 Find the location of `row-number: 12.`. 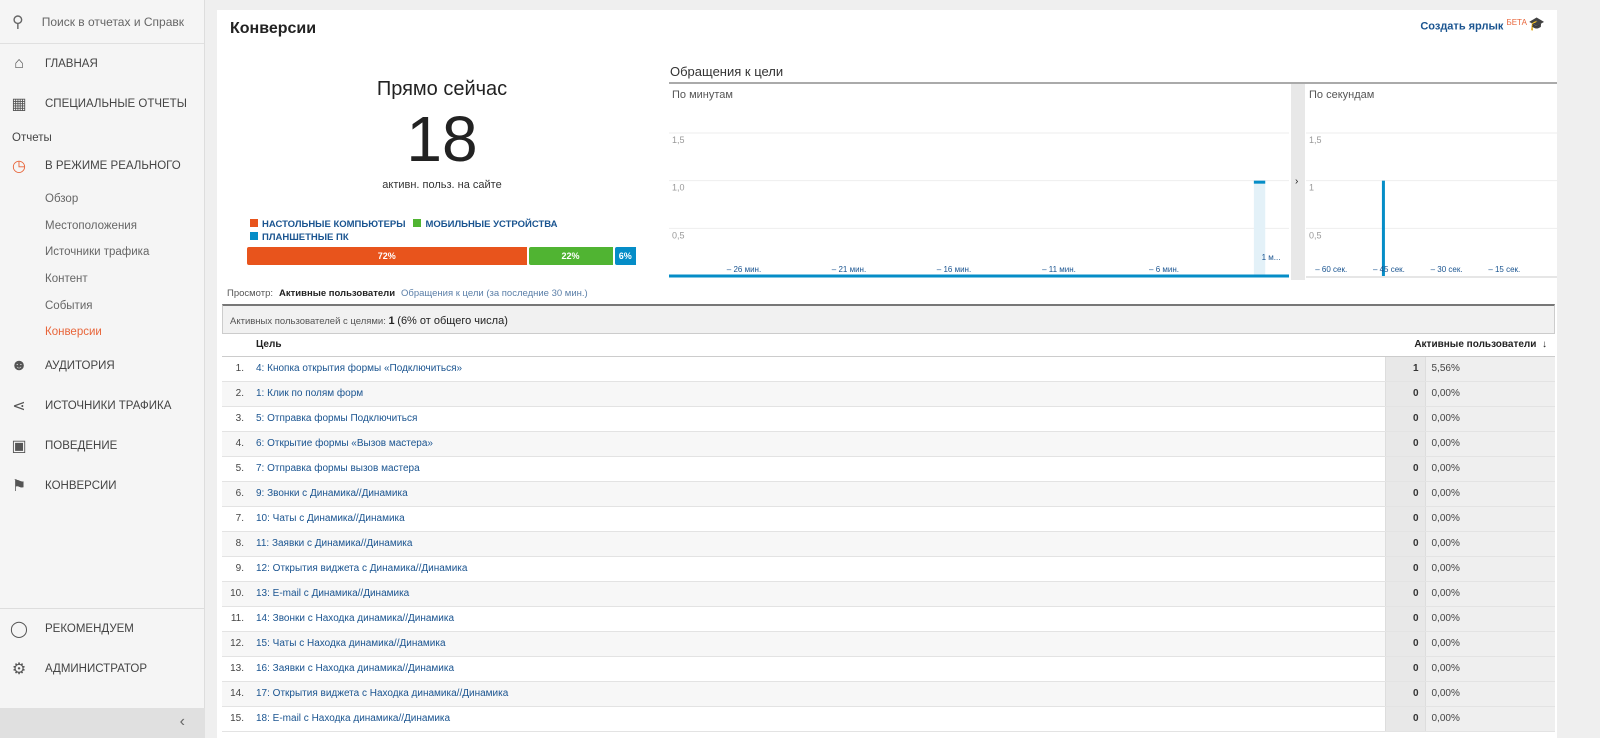

row-number: 12. is located at coordinates (237, 644).